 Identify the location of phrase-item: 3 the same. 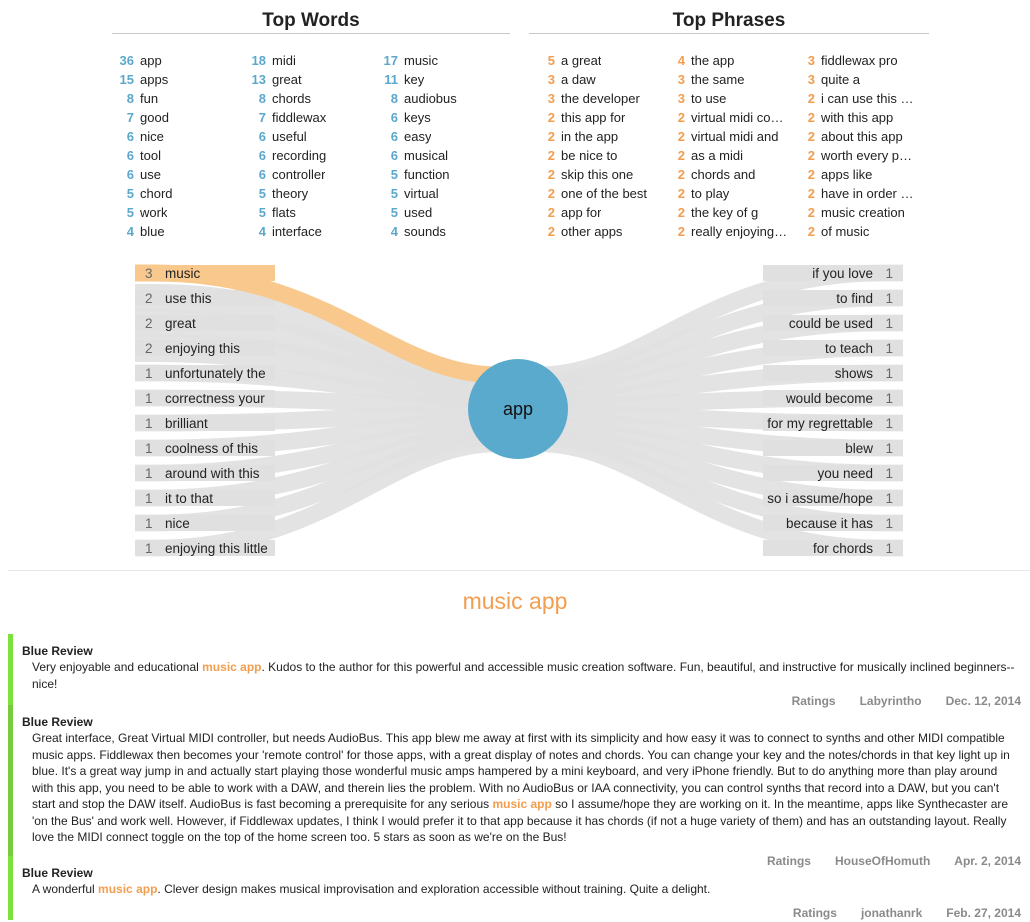
(734, 79).